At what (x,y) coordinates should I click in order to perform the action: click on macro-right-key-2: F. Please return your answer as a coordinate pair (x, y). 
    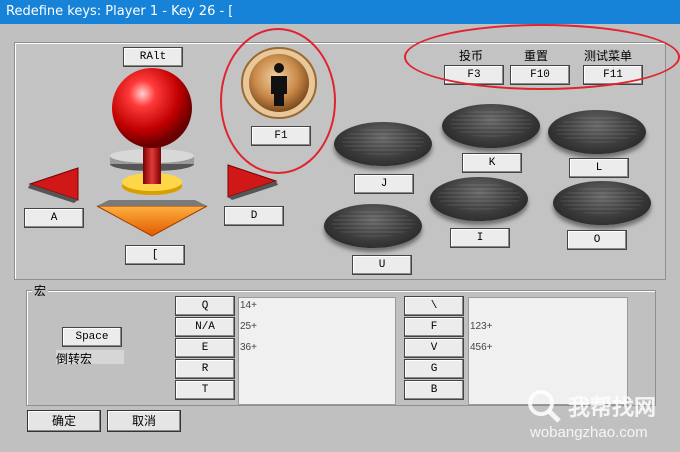
    Looking at the image, I should click on (434, 327).